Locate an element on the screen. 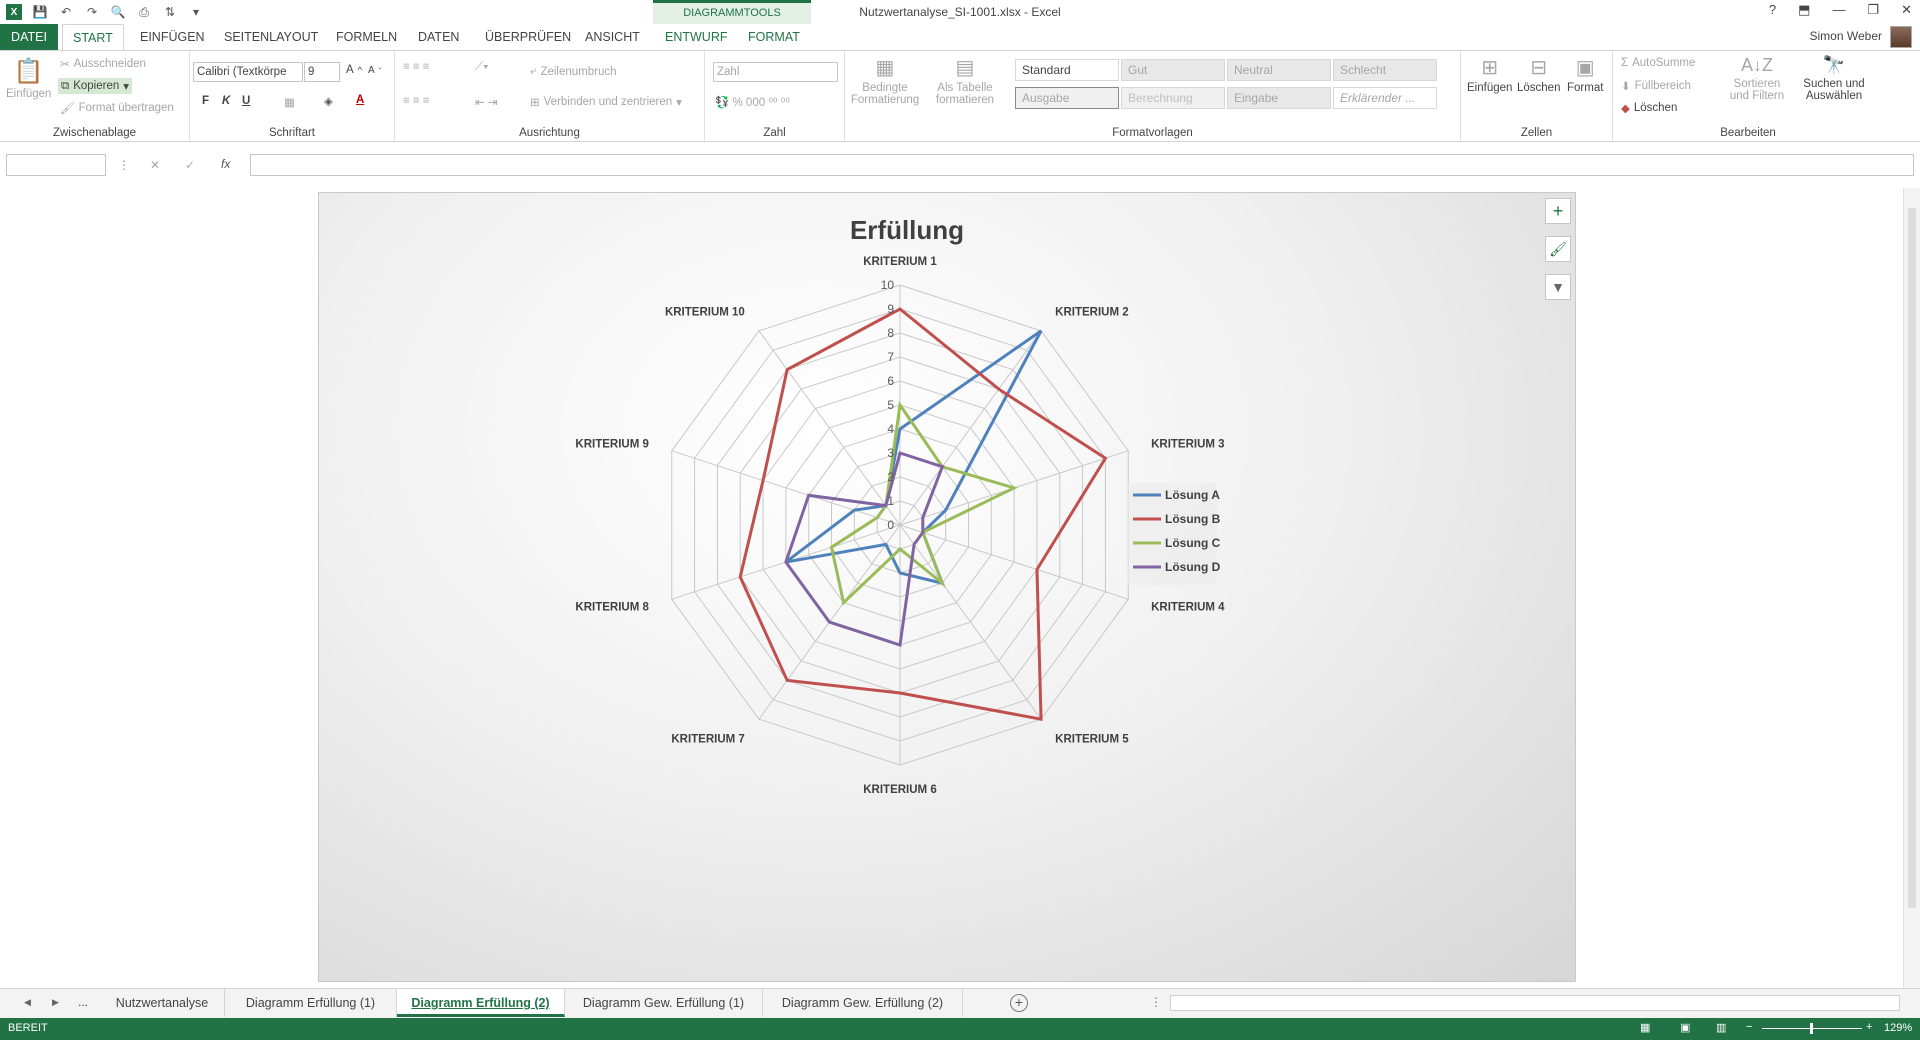 This screenshot has width=1920, height=1040. tab-entwurf: ENTWURF is located at coordinates (696, 37).